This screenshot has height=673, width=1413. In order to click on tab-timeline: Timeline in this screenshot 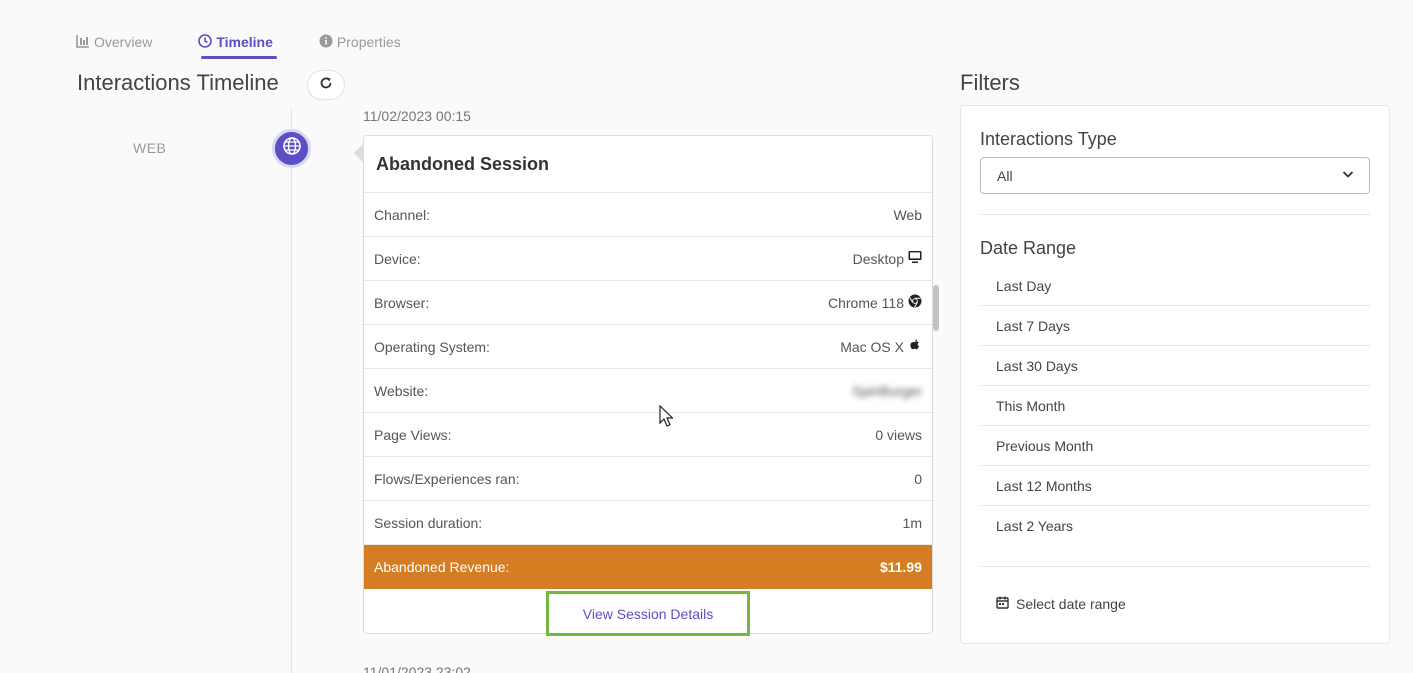, I will do `click(235, 42)`.